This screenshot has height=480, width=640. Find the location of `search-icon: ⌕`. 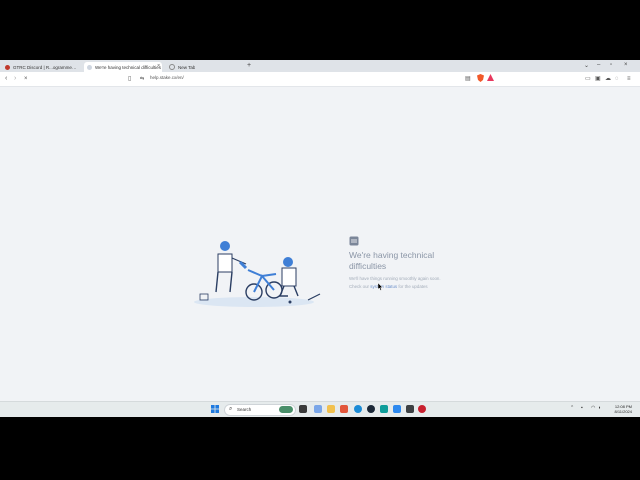

search-icon: ⌕ is located at coordinates (231, 409).